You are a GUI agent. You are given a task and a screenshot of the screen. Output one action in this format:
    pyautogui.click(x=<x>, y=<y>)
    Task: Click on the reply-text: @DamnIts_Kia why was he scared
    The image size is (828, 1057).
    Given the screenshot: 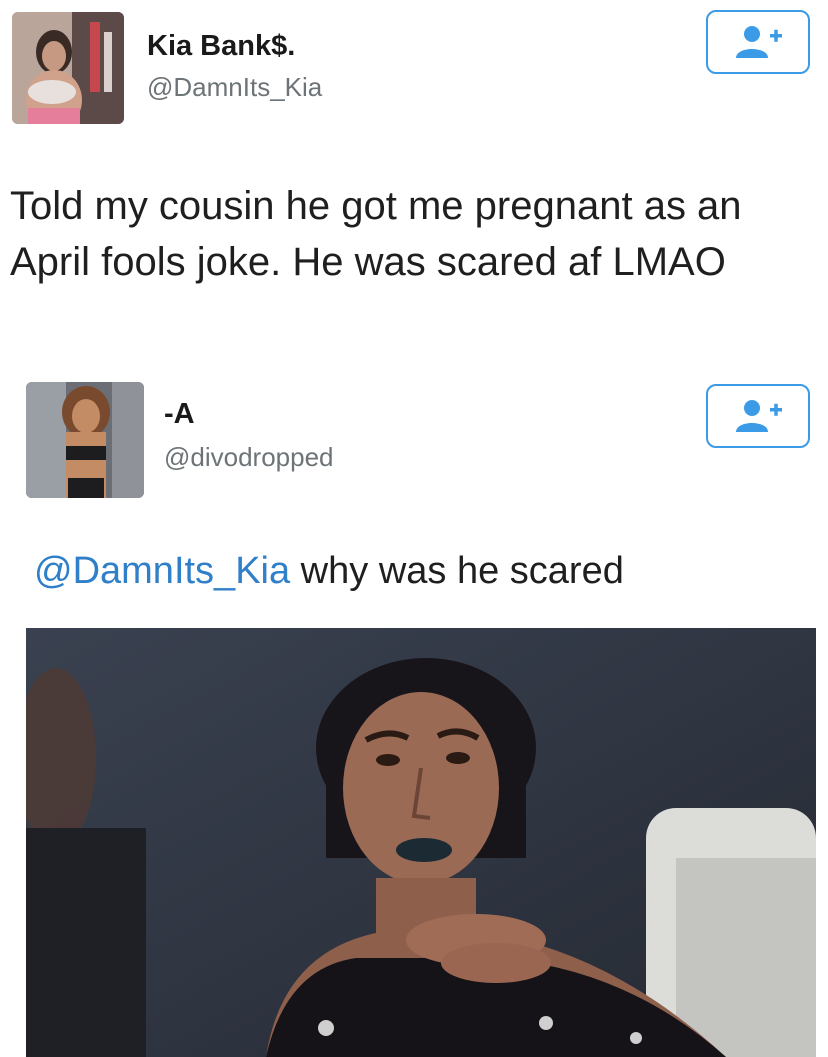 What is the action you would take?
    pyautogui.click(x=329, y=571)
    